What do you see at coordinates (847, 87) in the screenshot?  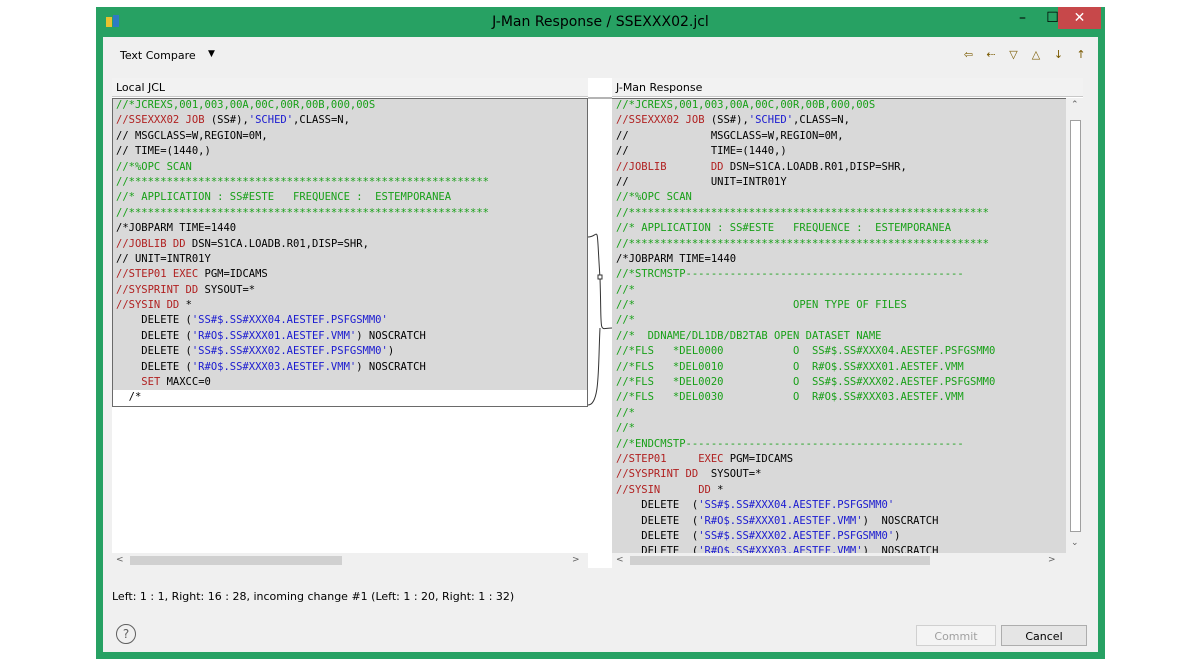 I see `right-pane-header: J-Man Response` at bounding box center [847, 87].